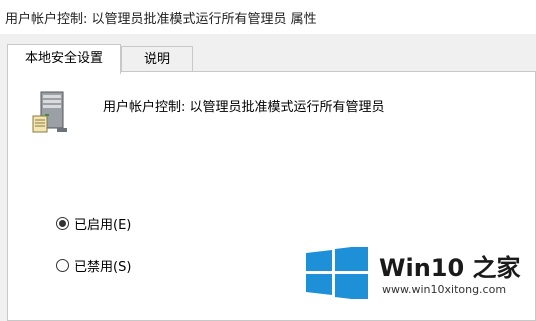 Image resolution: width=536 pixels, height=321 pixels. Describe the element at coordinates (157, 59) in the screenshot. I see `tab-explain: 说明` at that location.